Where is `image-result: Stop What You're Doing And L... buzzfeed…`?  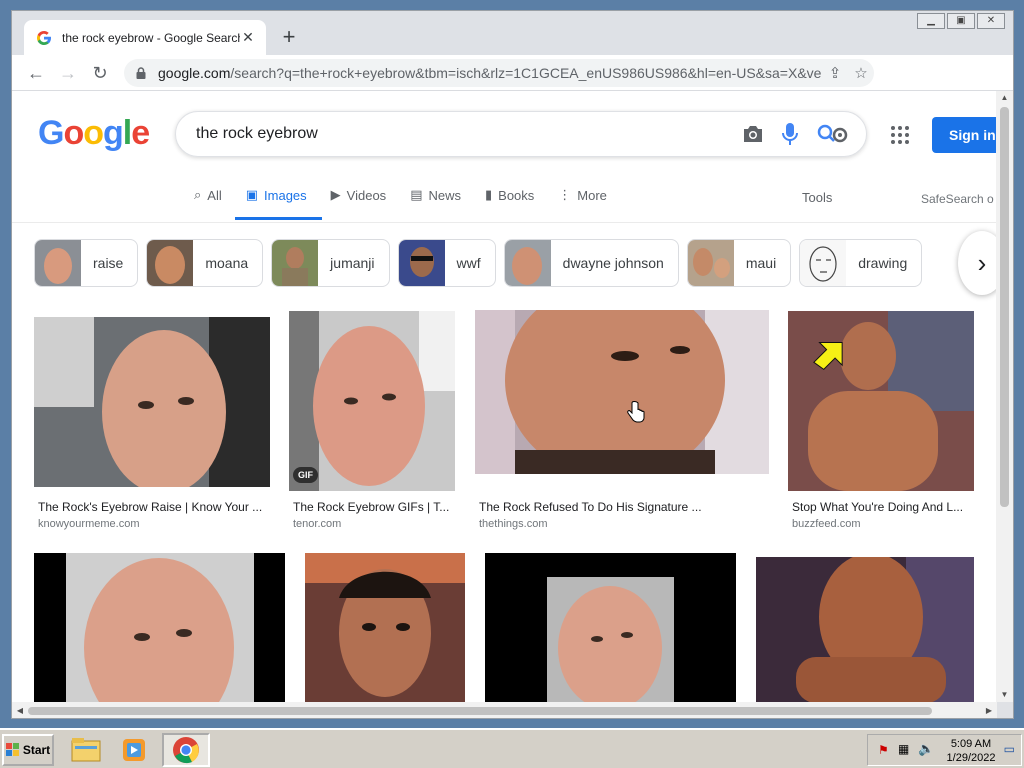
image-result: Stop What You're Doing And L... buzzfeed… is located at coordinates (881, 423).